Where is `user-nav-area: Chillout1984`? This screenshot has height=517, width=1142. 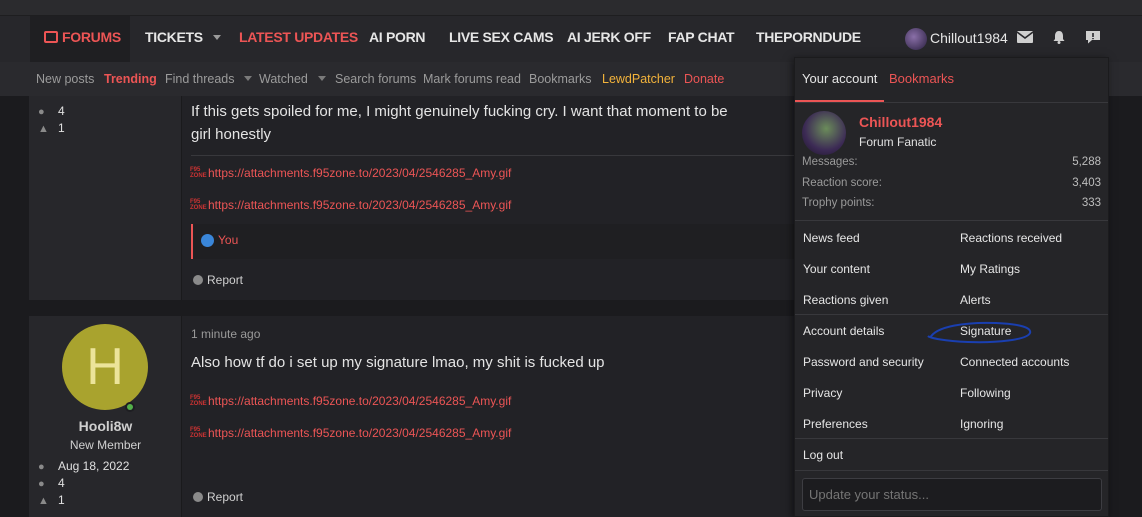
user-nav-area: Chillout1984 is located at coordinates (1021, 39).